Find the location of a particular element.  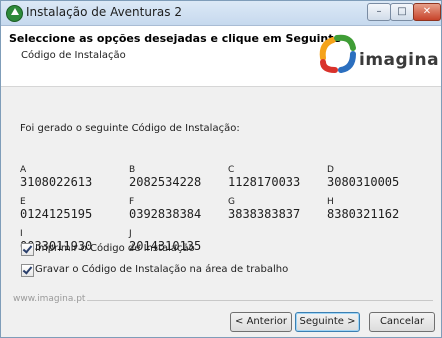

print-code-checkbox is located at coordinates (27, 249).